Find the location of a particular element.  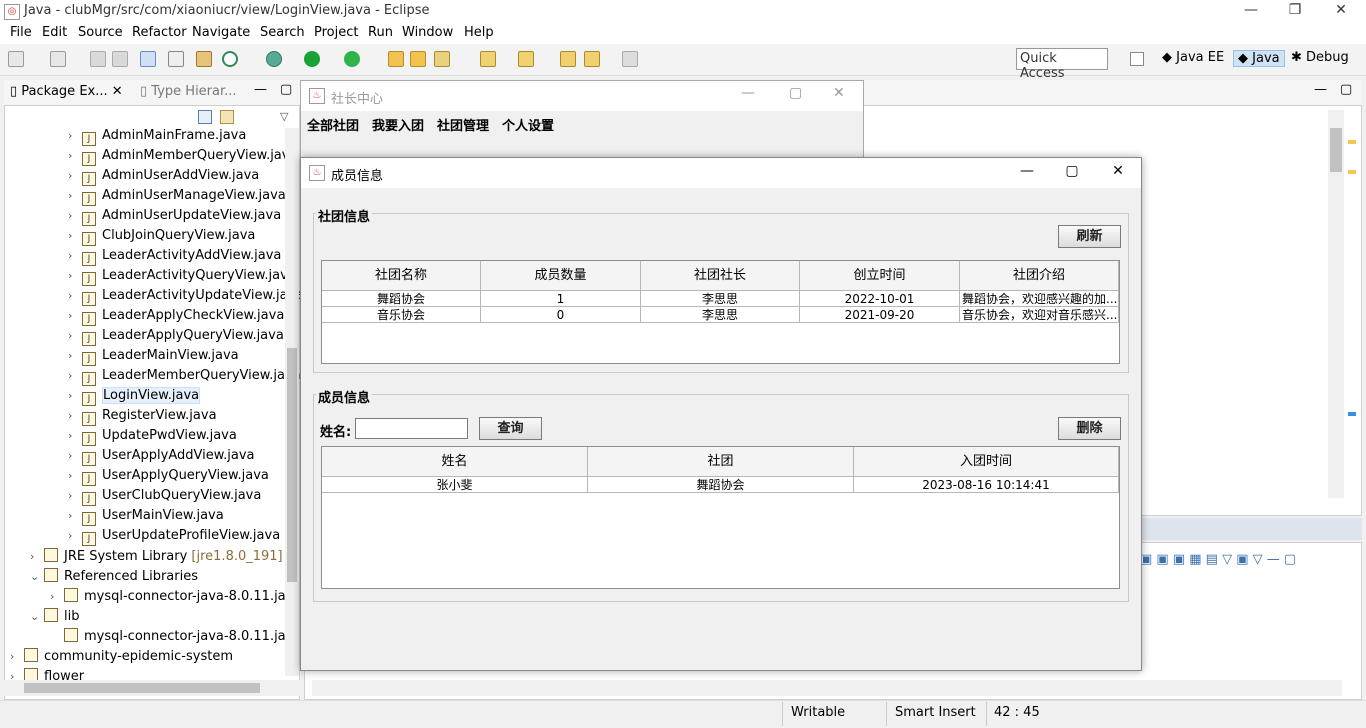

column-header: 社团介绍 is located at coordinates (1039, 276).